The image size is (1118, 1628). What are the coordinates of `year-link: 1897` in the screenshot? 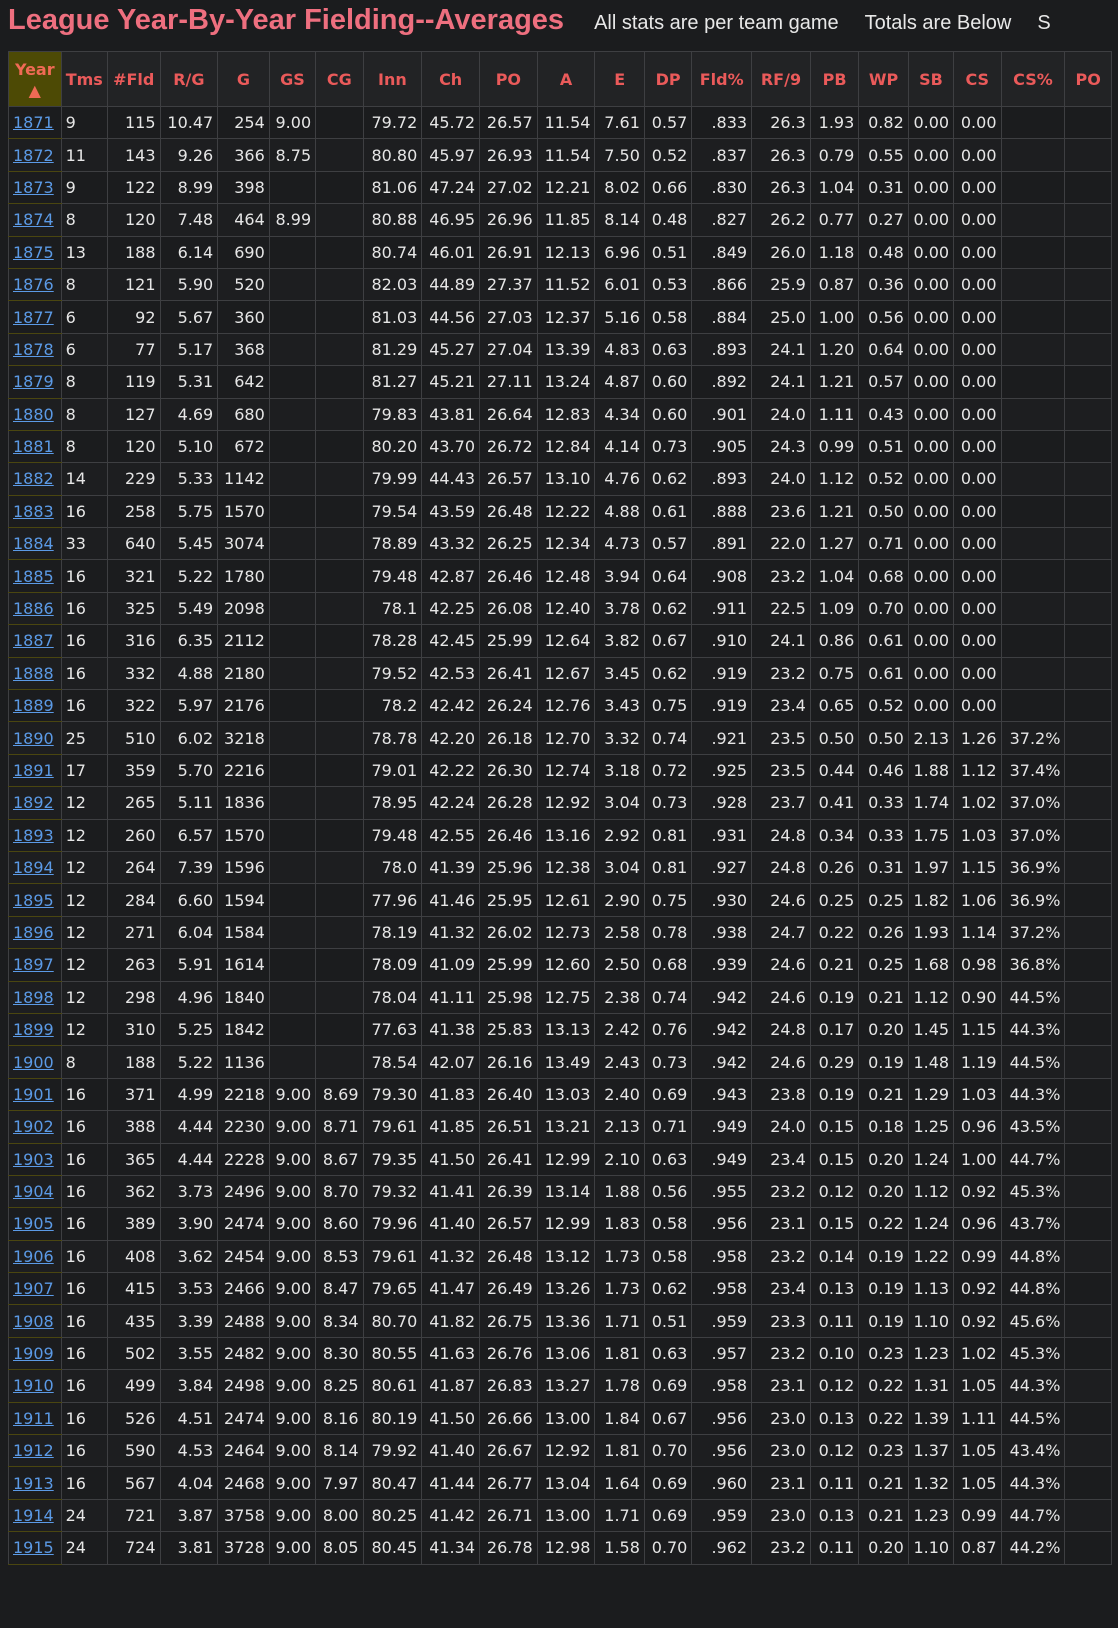 It's located at (33, 964).